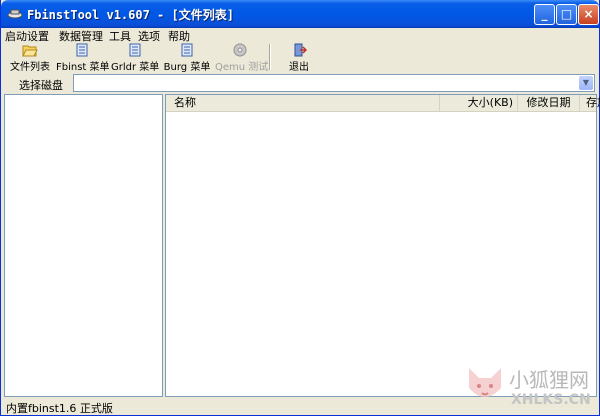 This screenshot has width=600, height=416. I want to click on watermark-url: XHLKS.CN, so click(551, 400).